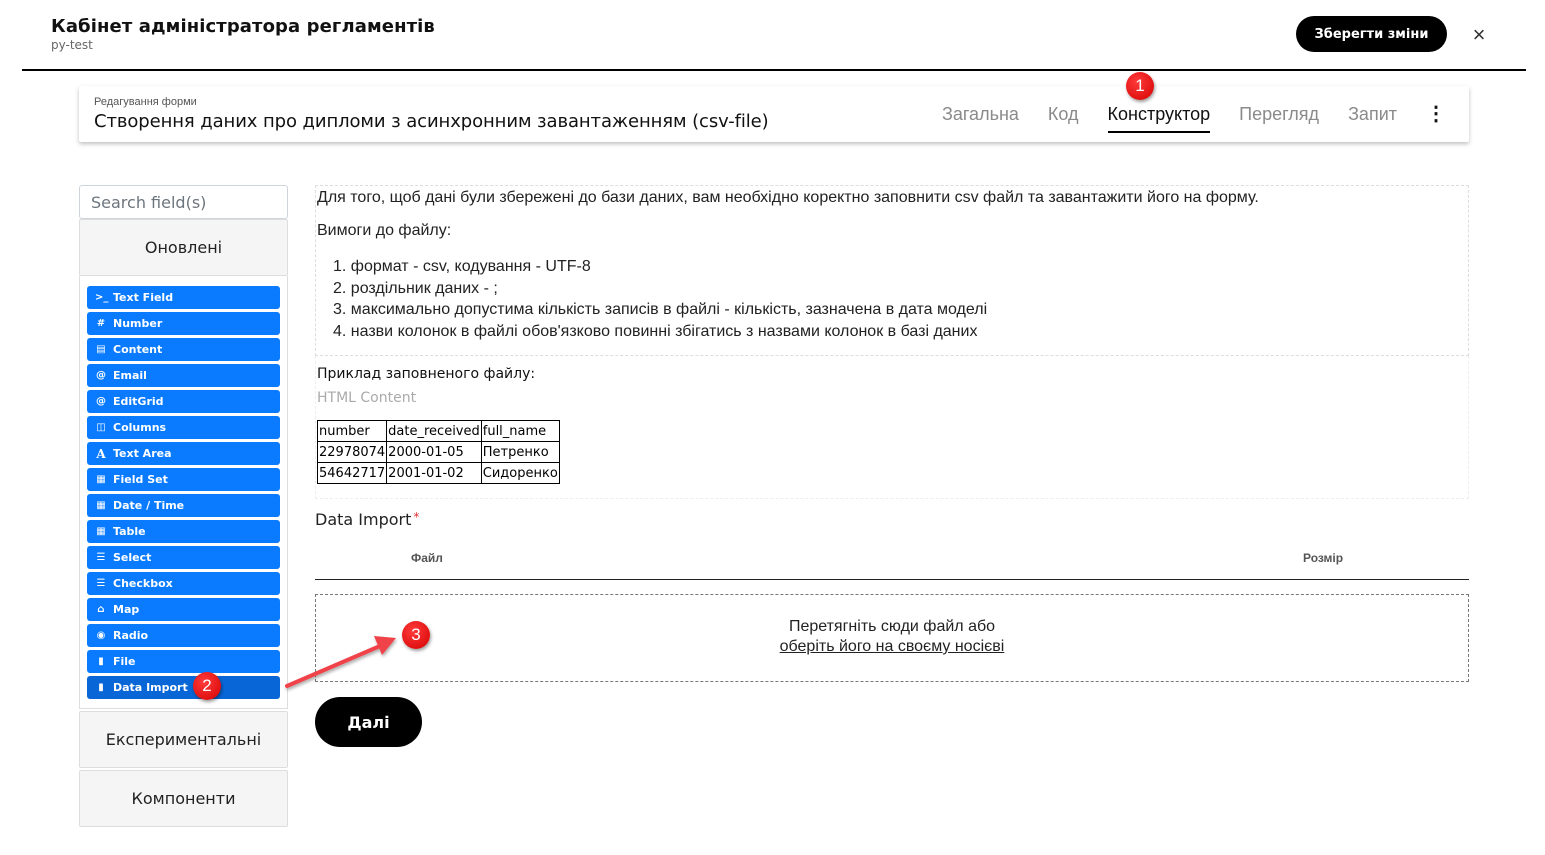 This screenshot has height=855, width=1545. Describe the element at coordinates (183, 479) in the screenshot. I see `component-field-set: ▦ Field Set` at that location.